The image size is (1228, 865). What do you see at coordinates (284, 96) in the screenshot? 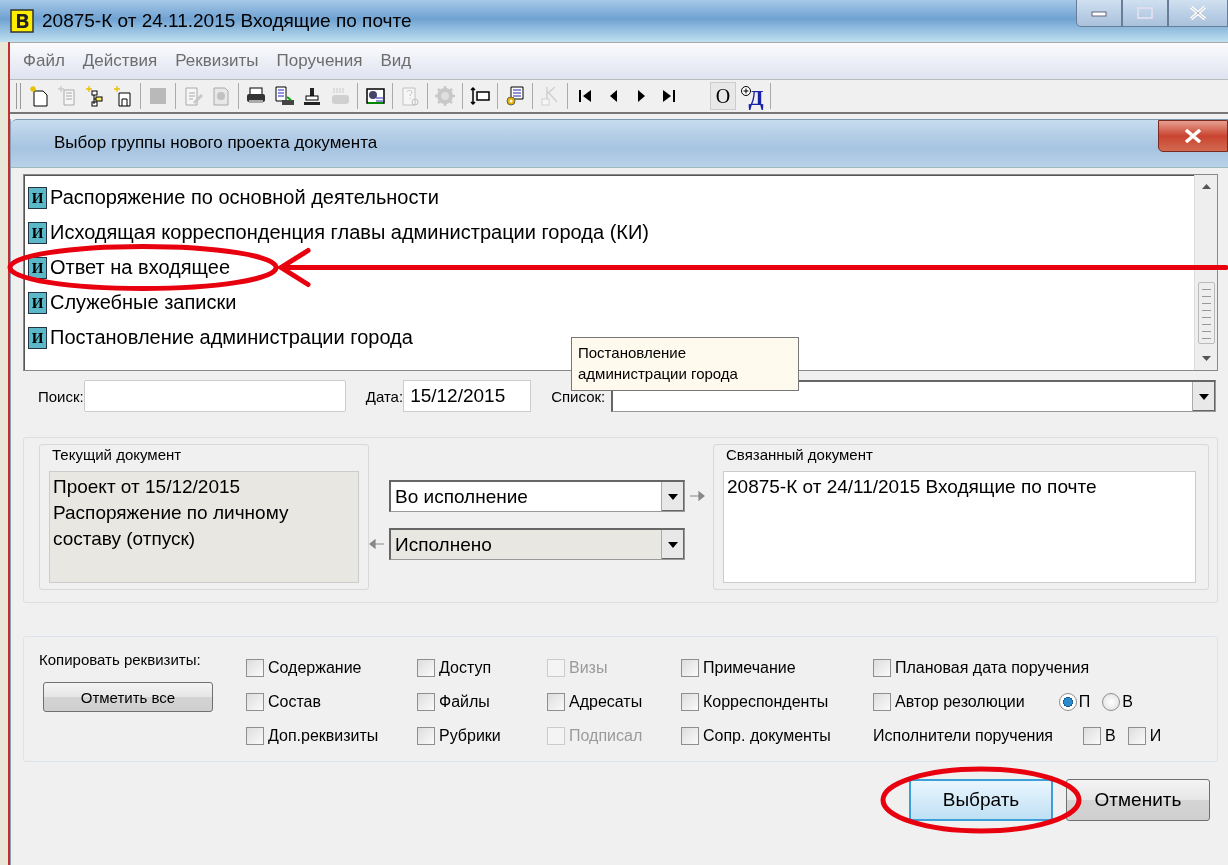
I see `document-scanner-icon` at bounding box center [284, 96].